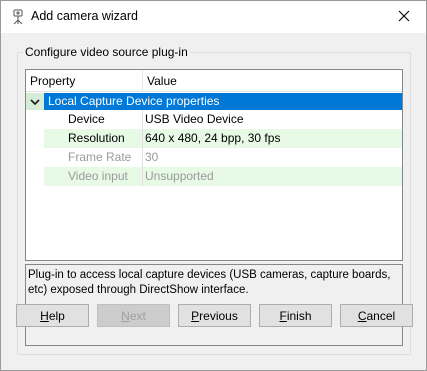 The width and height of the screenshot is (427, 371). What do you see at coordinates (272, 119) in the screenshot?
I see `property-value: USB Video Device` at bounding box center [272, 119].